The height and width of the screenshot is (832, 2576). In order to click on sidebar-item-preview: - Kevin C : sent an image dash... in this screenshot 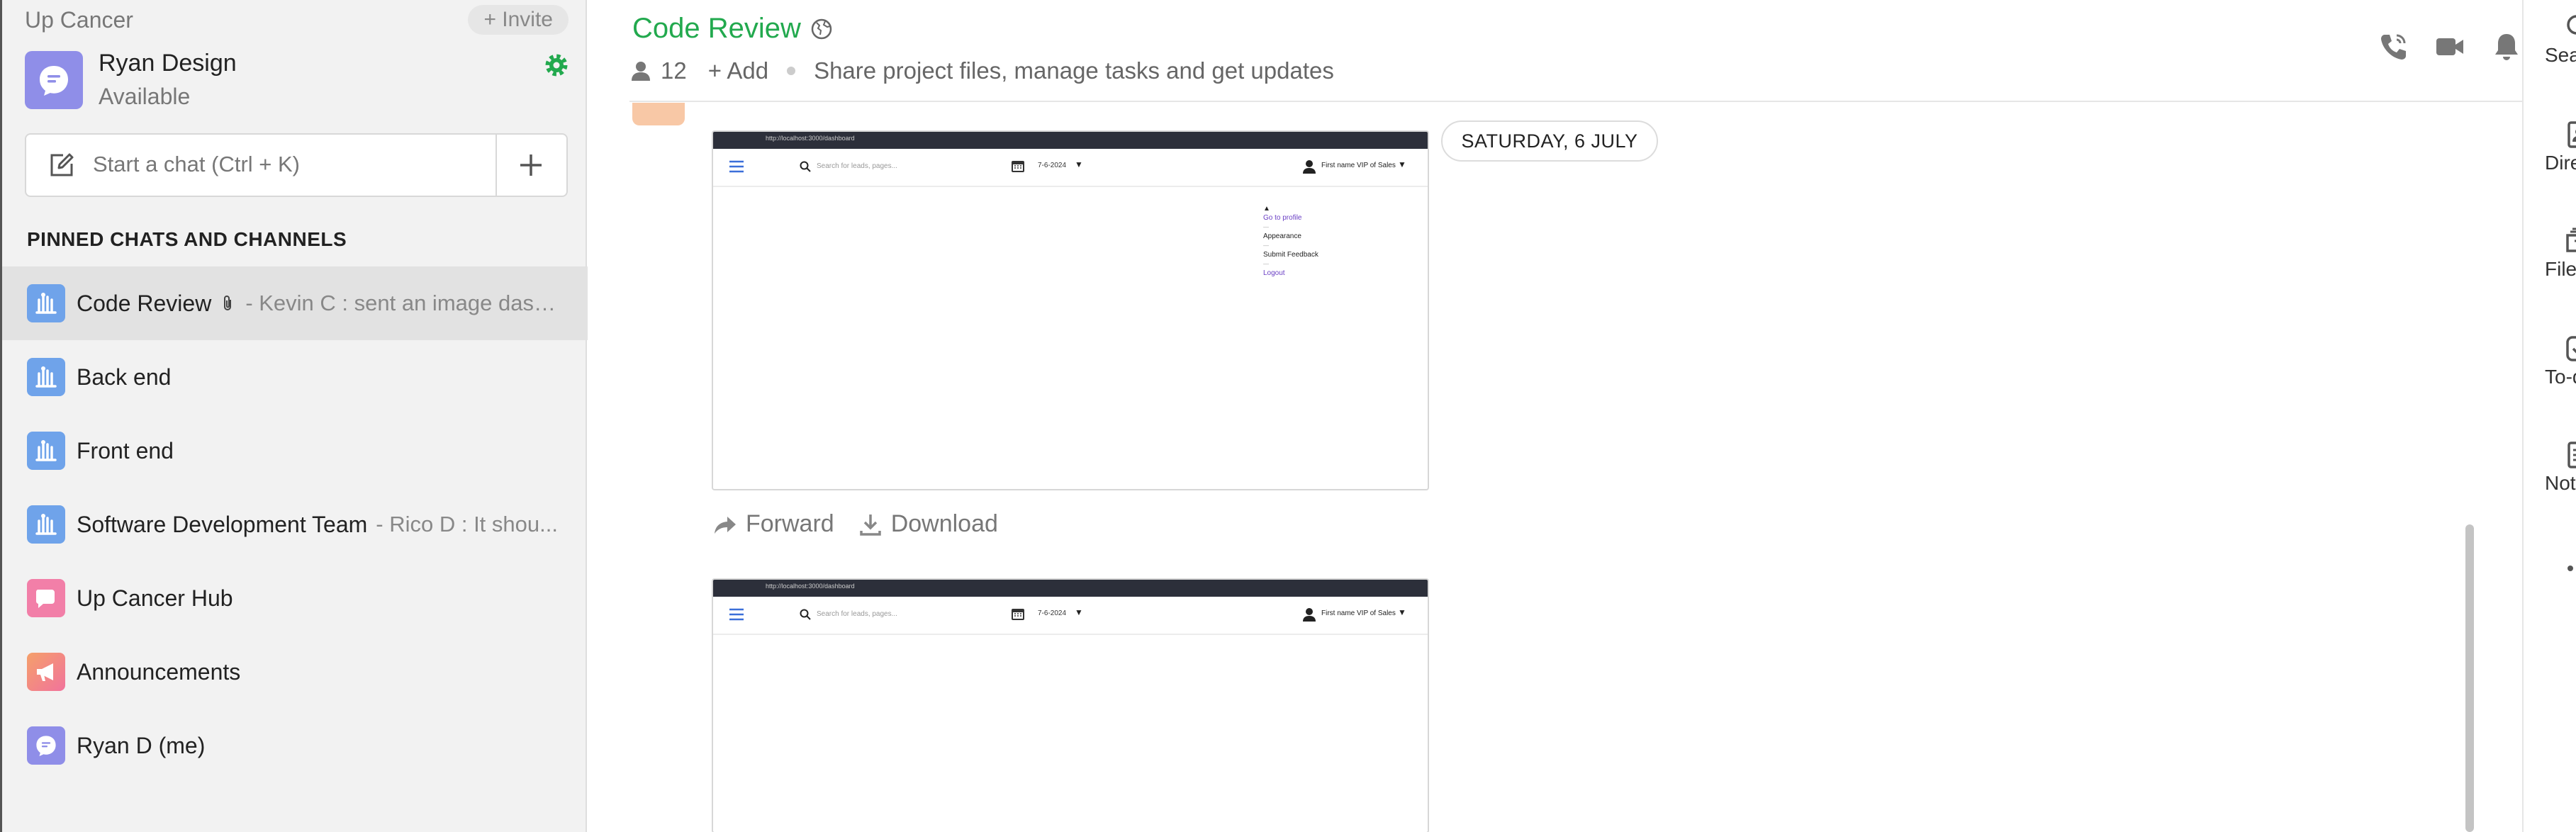, I will do `click(402, 303)`.